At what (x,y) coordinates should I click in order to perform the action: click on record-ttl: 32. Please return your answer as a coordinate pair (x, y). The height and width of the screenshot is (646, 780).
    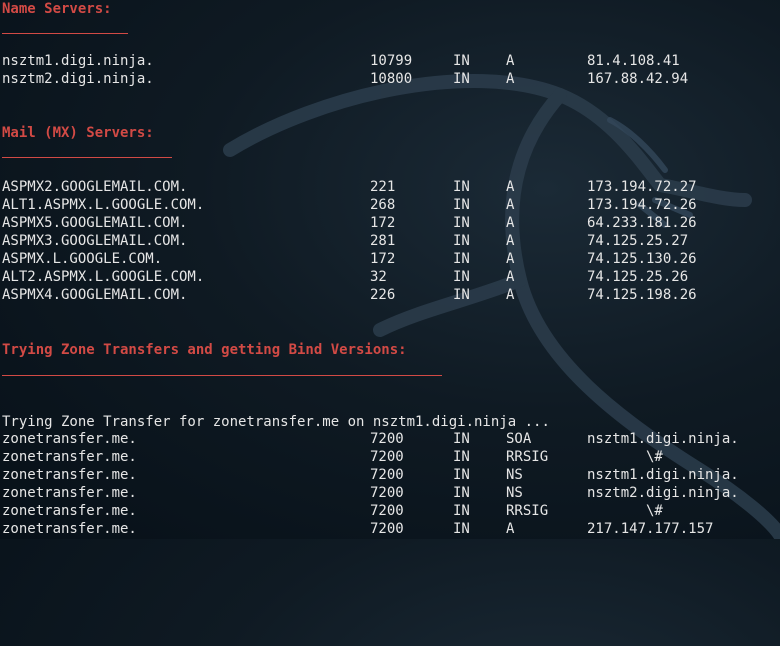
    Looking at the image, I should click on (378, 277).